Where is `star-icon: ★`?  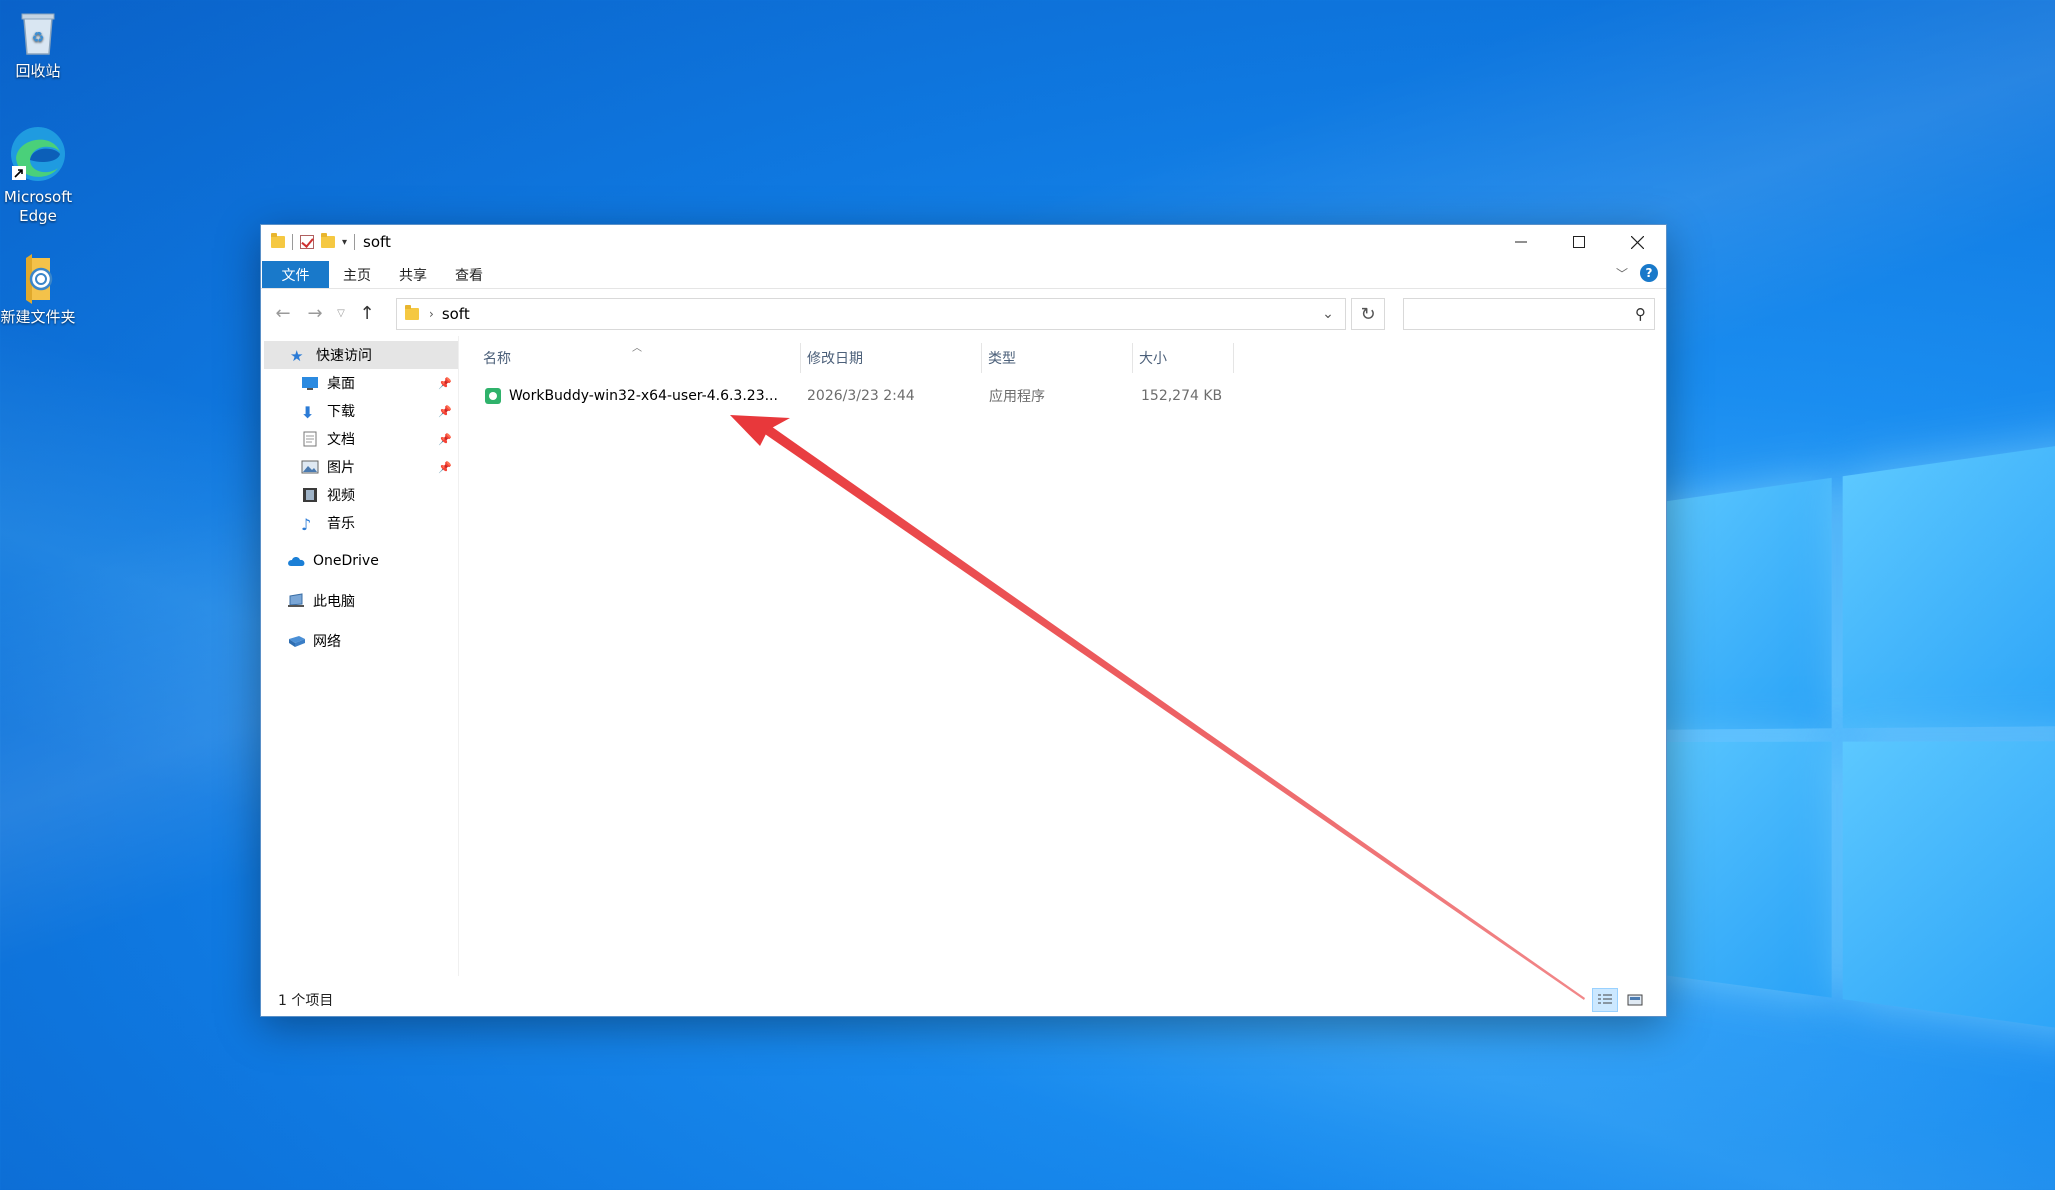
star-icon: ★ is located at coordinates (297, 356).